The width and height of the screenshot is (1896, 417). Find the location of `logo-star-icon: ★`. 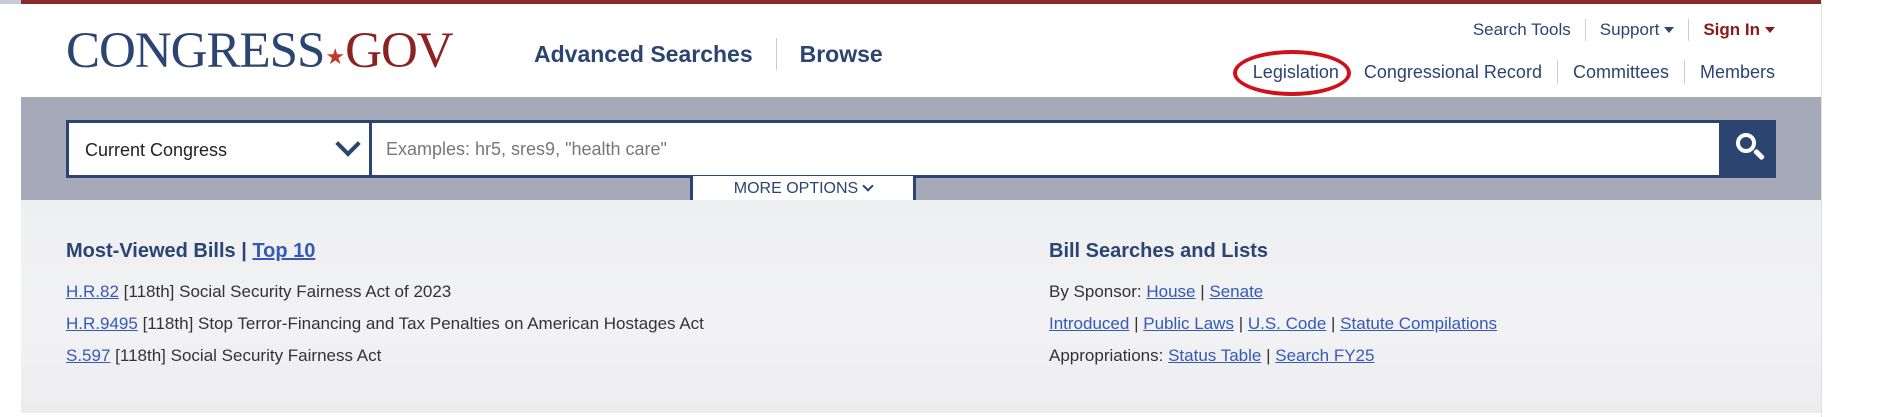

logo-star-icon: ★ is located at coordinates (335, 56).